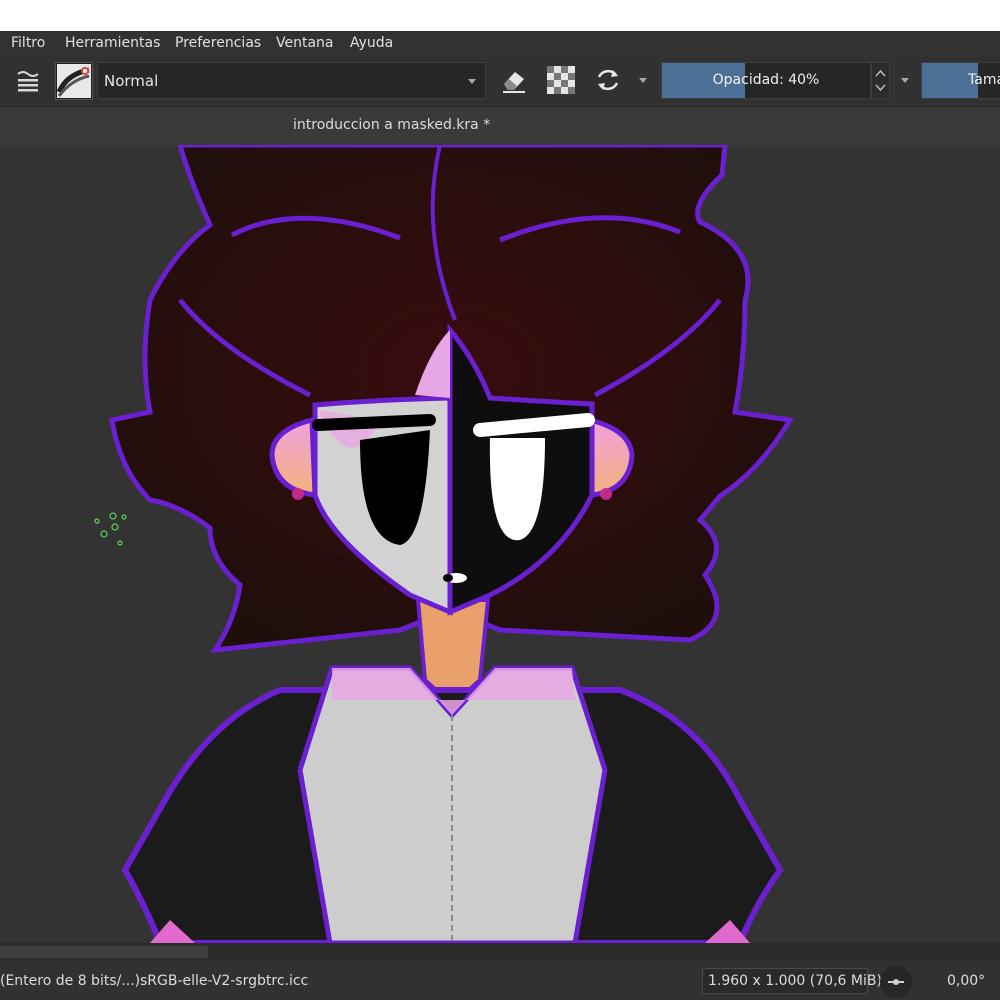 This screenshot has width=1000, height=1002. What do you see at coordinates (984, 80) in the screenshot?
I see `size-label: Tama` at bounding box center [984, 80].